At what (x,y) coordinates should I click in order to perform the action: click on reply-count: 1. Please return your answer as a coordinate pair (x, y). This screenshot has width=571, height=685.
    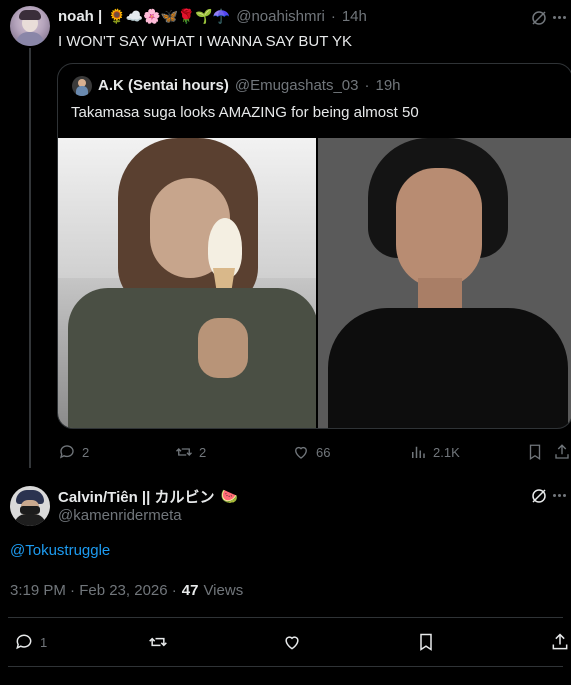
    Looking at the image, I should click on (44, 642).